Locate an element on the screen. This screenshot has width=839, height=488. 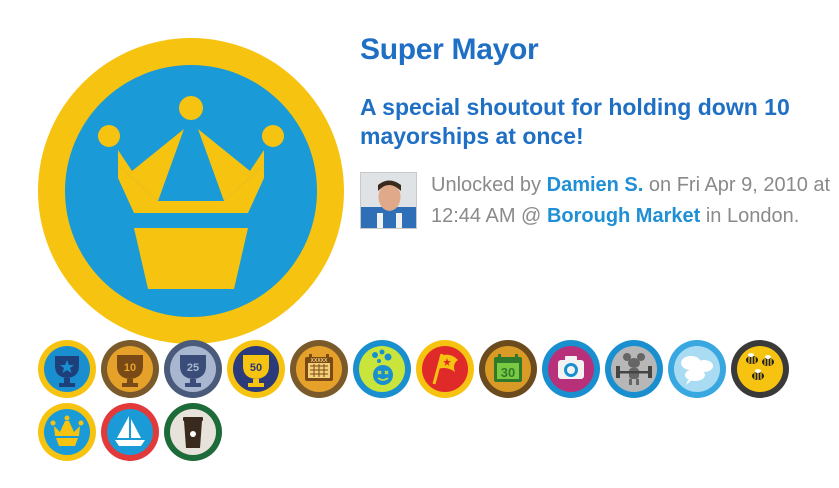
trophy-25-icon: 25 is located at coordinates (193, 369).